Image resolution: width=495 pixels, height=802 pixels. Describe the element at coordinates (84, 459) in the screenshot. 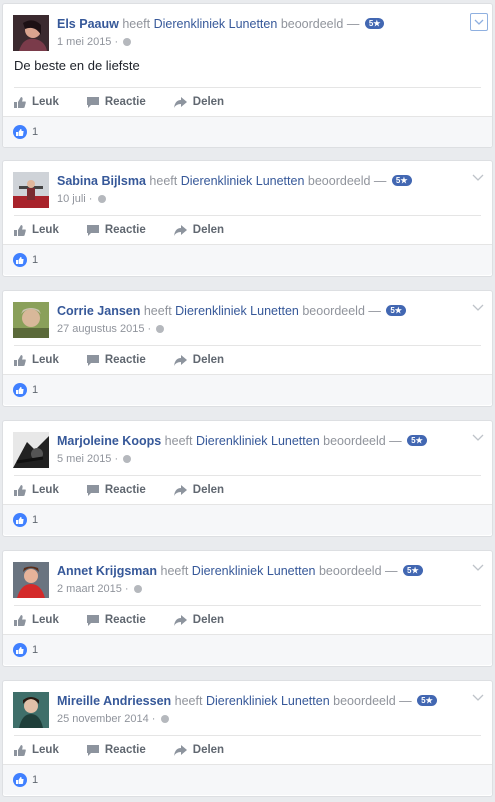

I see `review-date: 5 mei 2015` at that location.